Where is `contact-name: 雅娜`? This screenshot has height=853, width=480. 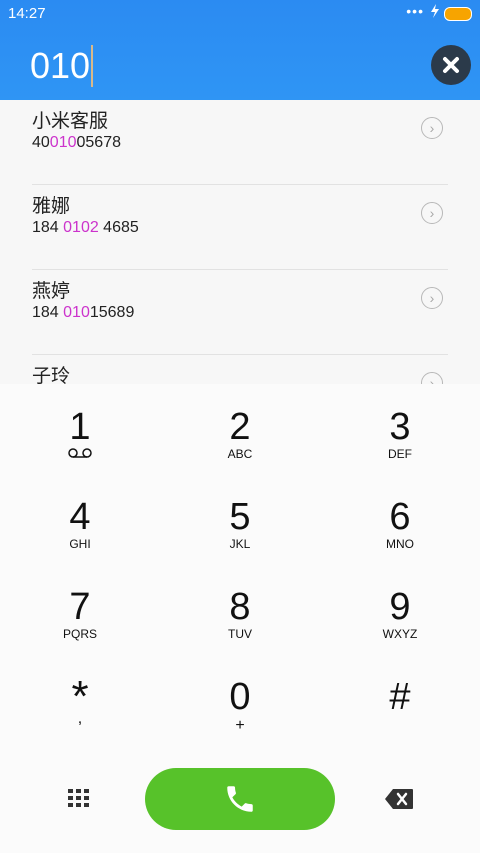
contact-name: 雅娜 is located at coordinates (51, 206).